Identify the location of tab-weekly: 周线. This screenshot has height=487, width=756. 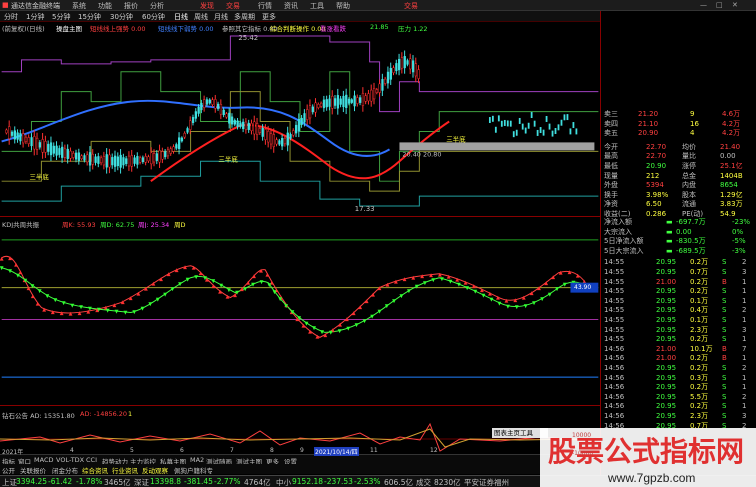
(201, 17).